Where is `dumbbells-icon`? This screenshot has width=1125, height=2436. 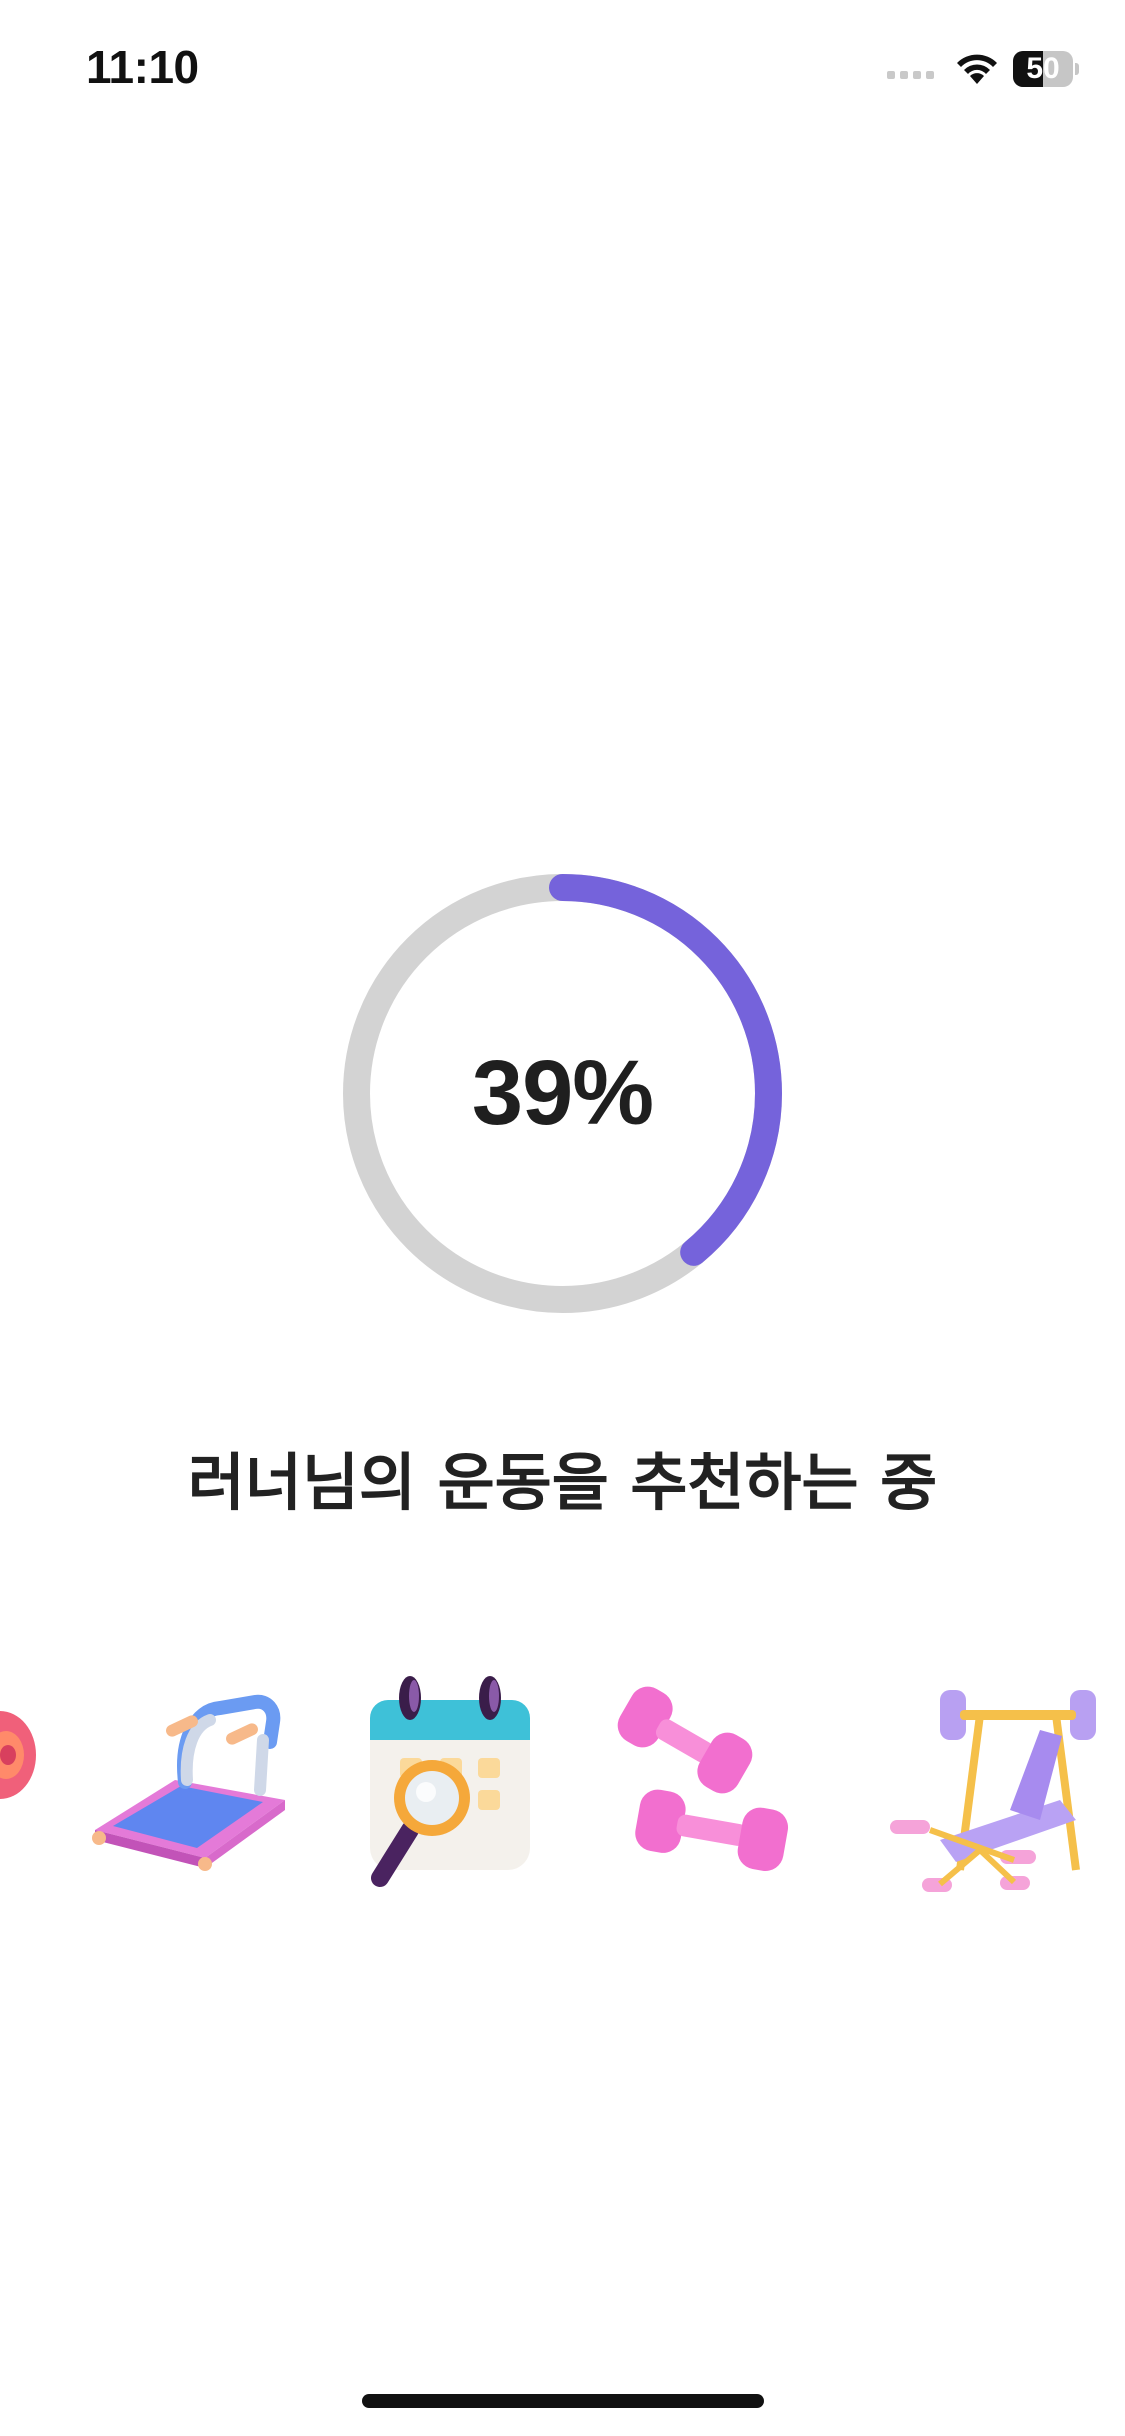
dumbbells-icon is located at coordinates (703, 1778).